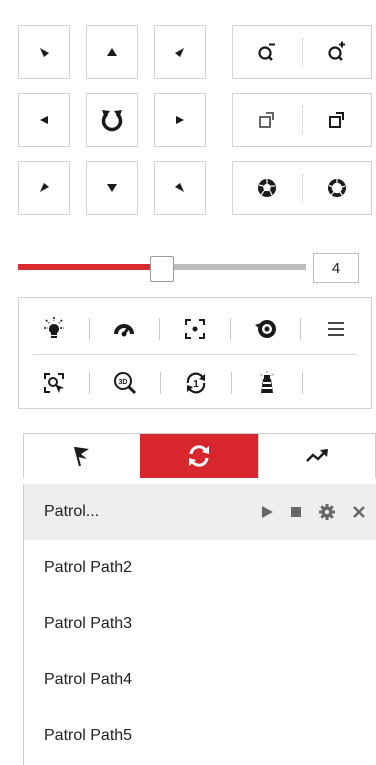 This screenshot has height=765, width=376. I want to click on pan-up-right-button, so click(180, 52).